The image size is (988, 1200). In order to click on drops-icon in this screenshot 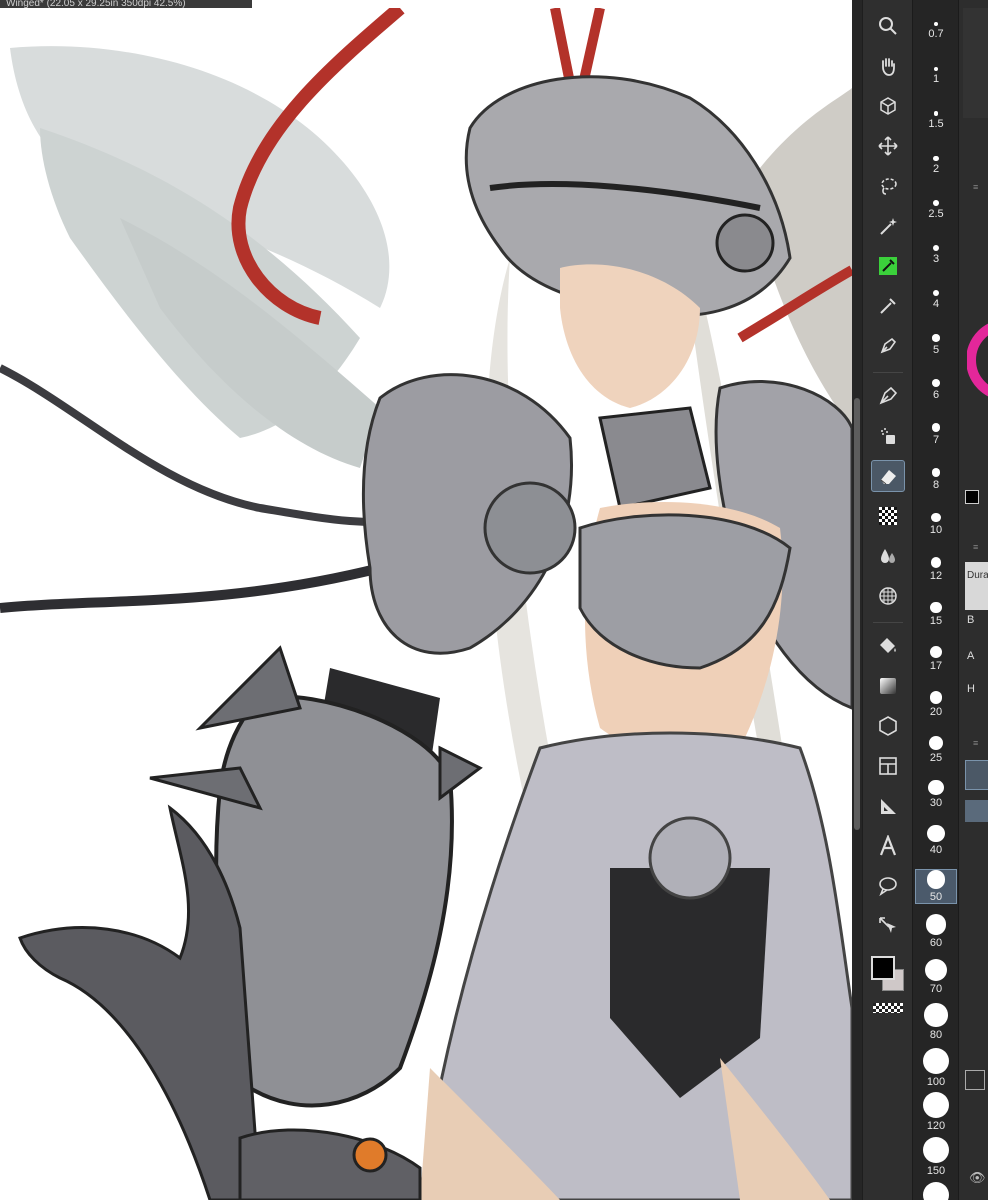, I will do `click(888, 556)`.